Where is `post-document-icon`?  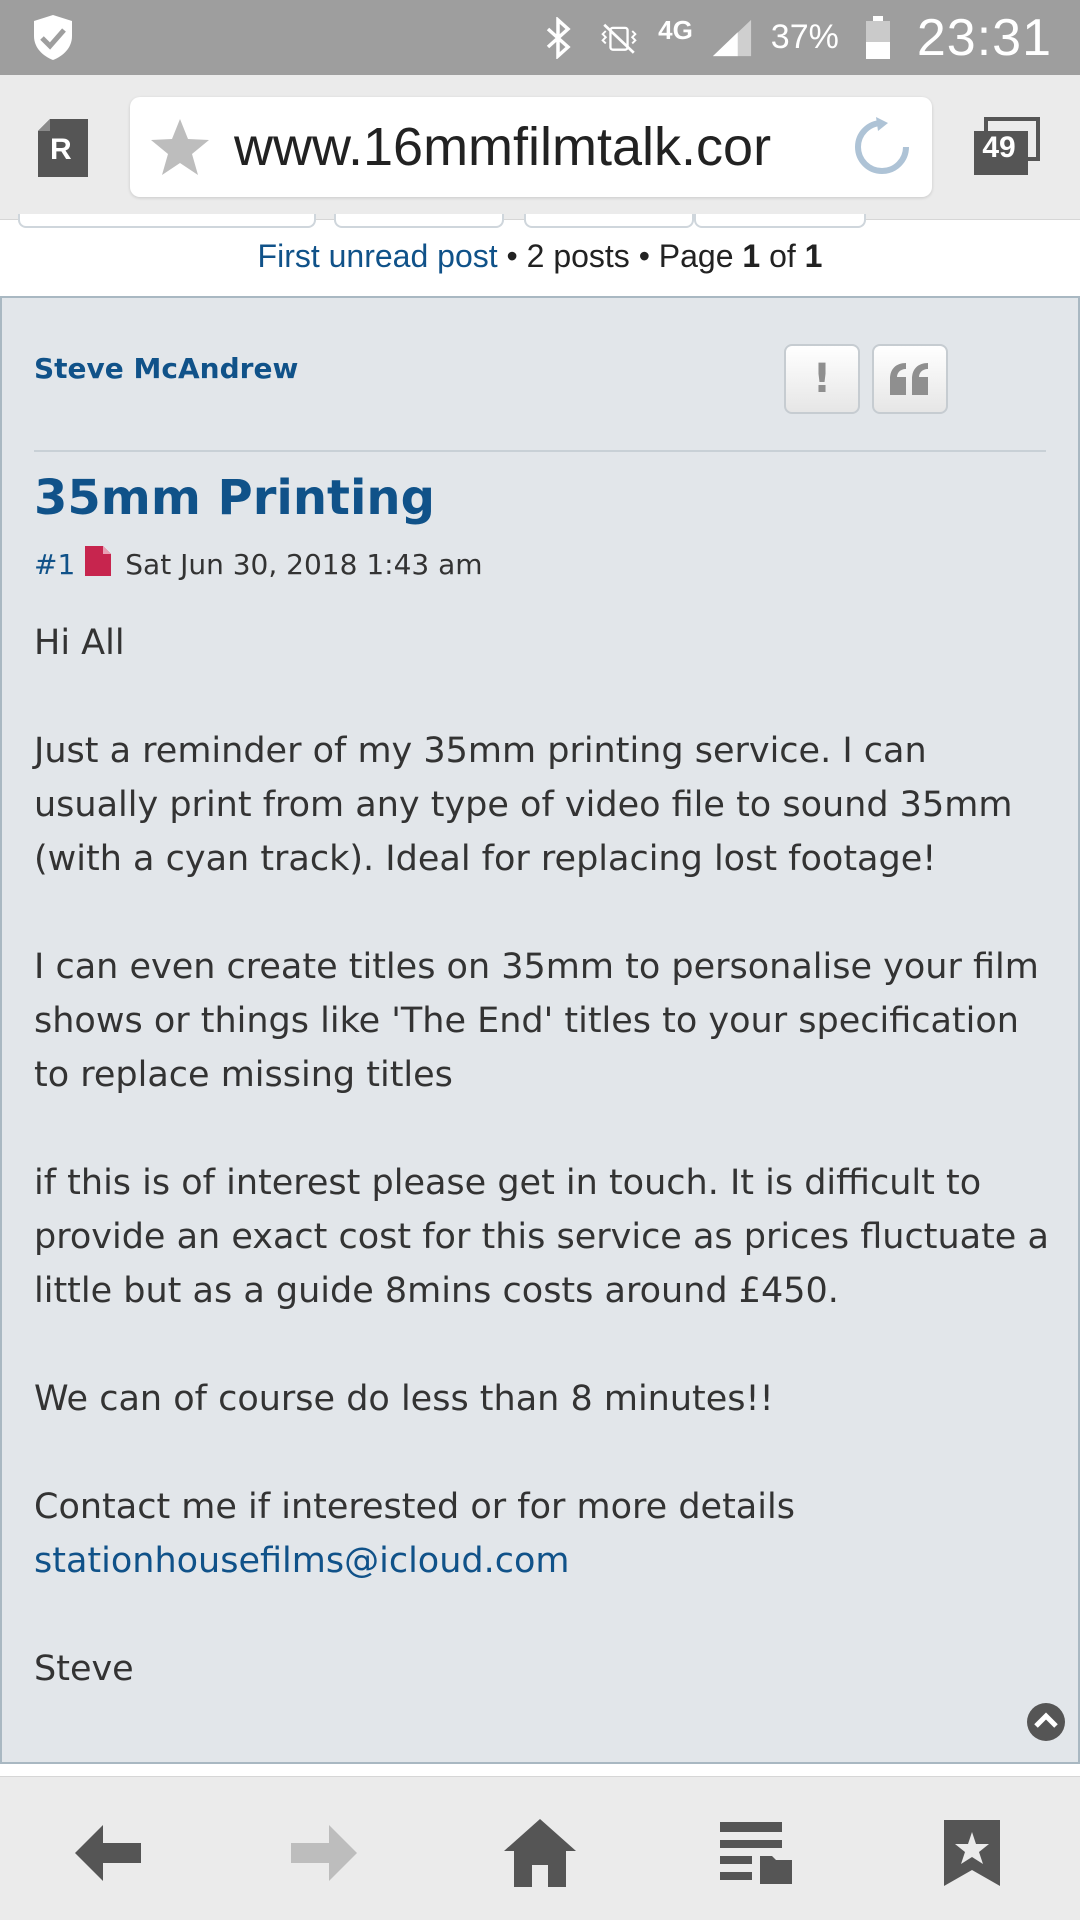
post-document-icon is located at coordinates (98, 564).